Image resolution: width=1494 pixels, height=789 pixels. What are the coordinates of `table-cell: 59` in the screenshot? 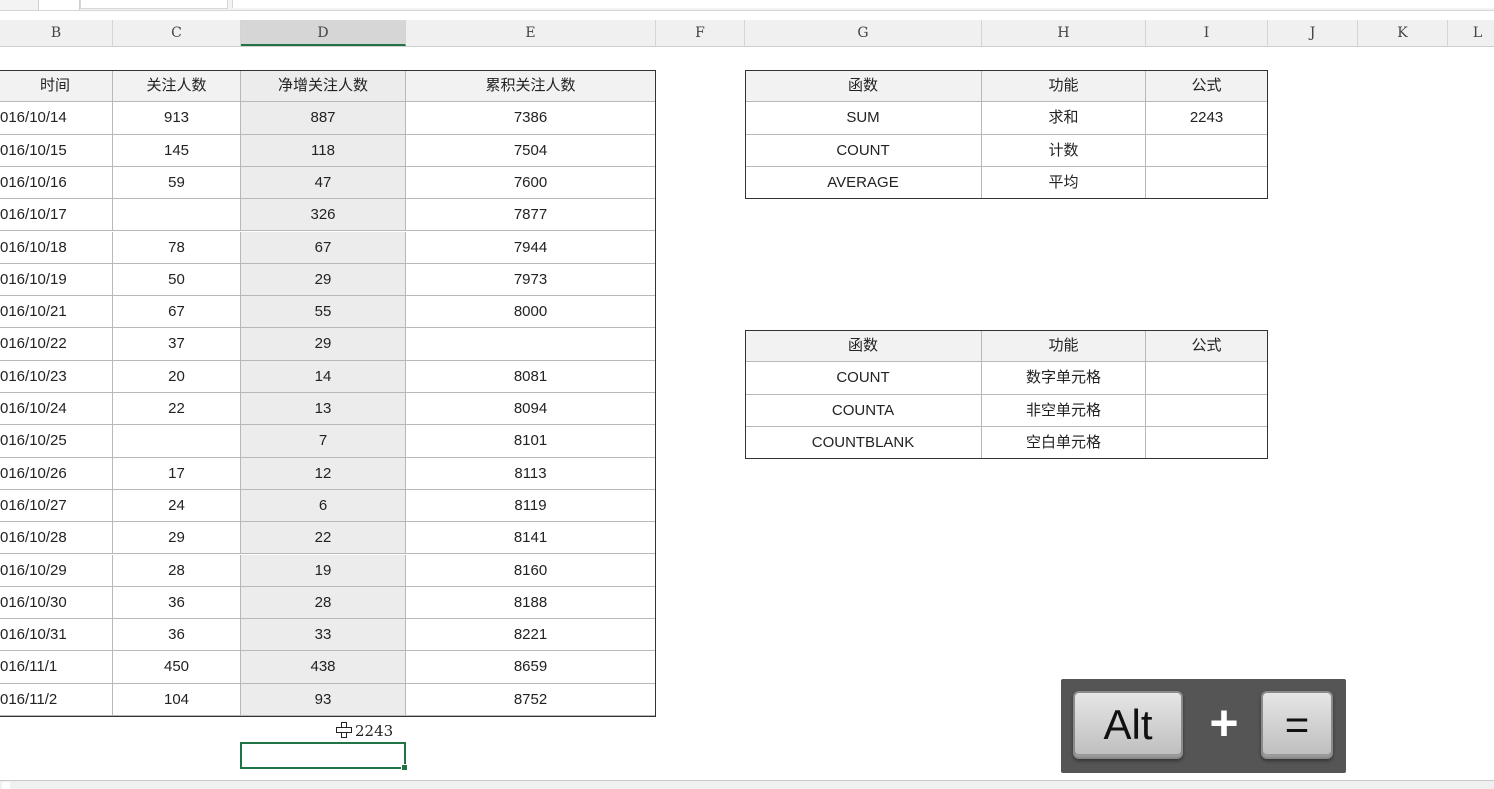 It's located at (177, 183).